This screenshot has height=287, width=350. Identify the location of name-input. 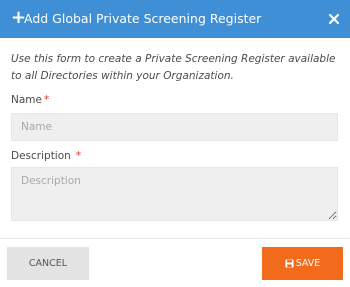
(174, 127).